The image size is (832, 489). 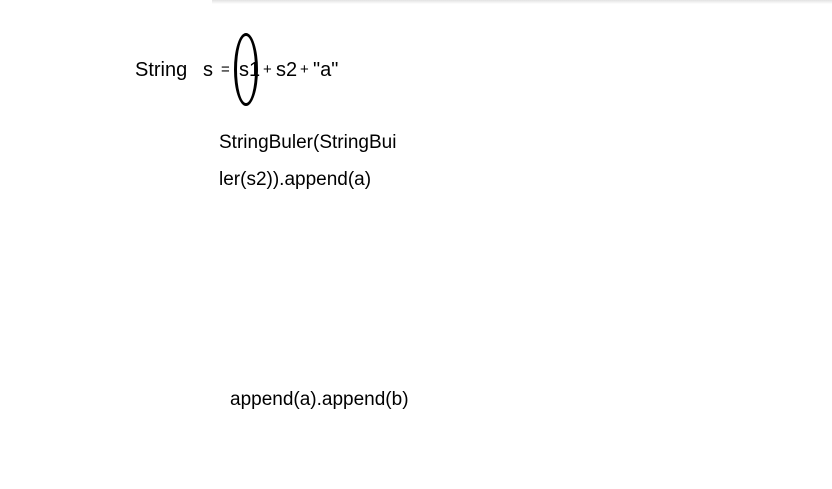 I want to click on window-top-edge-shadow, so click(x=522, y=2).